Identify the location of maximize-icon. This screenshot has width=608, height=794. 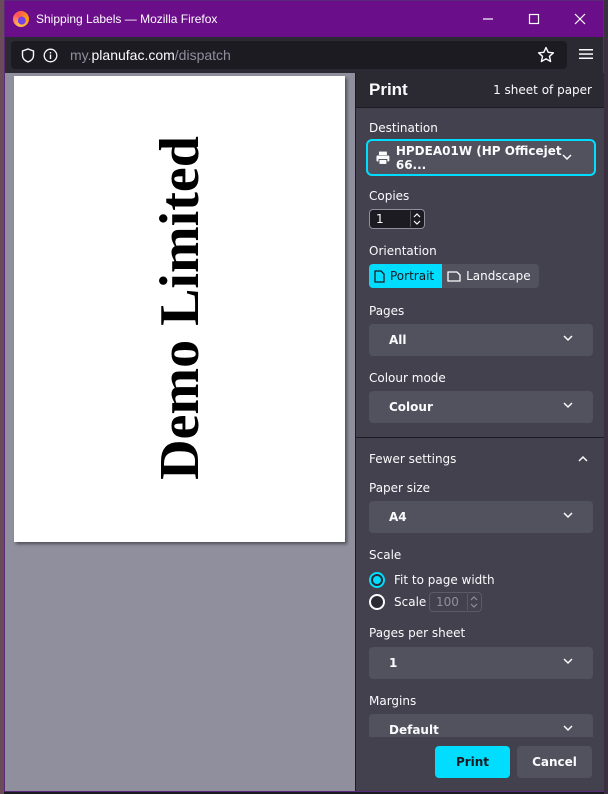
(534, 19).